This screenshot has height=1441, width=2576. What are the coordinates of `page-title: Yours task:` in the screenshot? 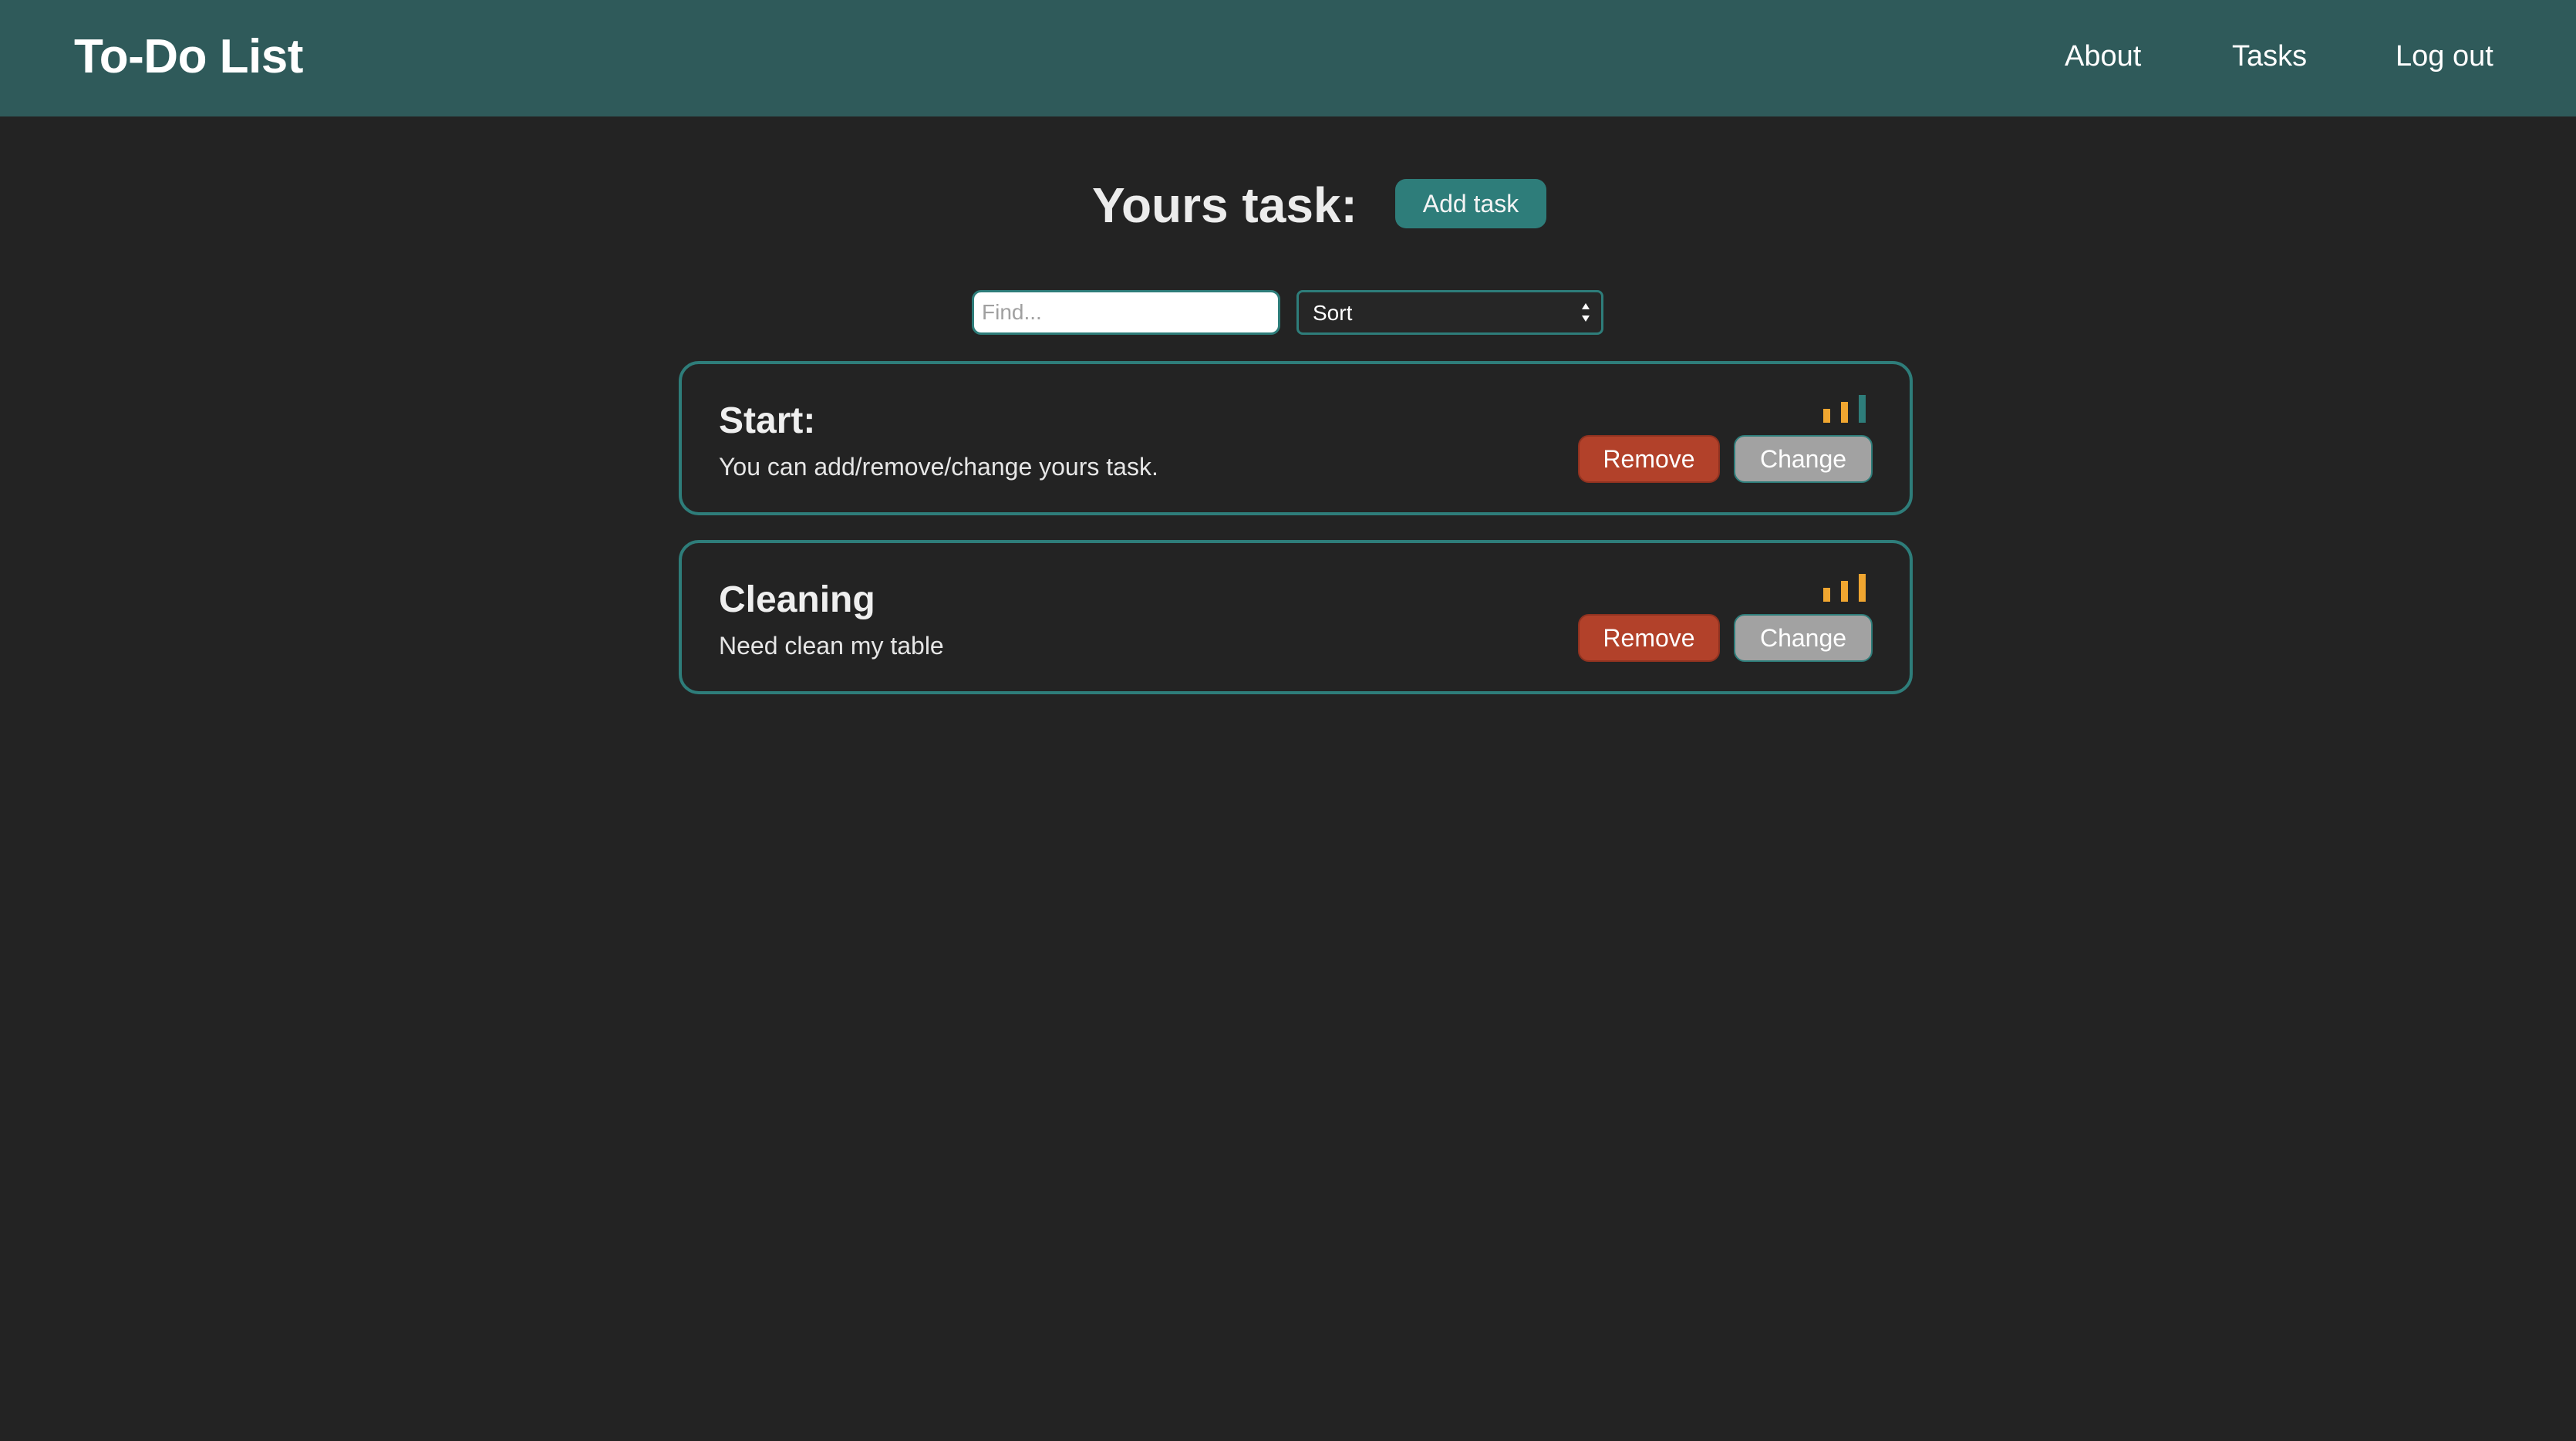 It's located at (1224, 205).